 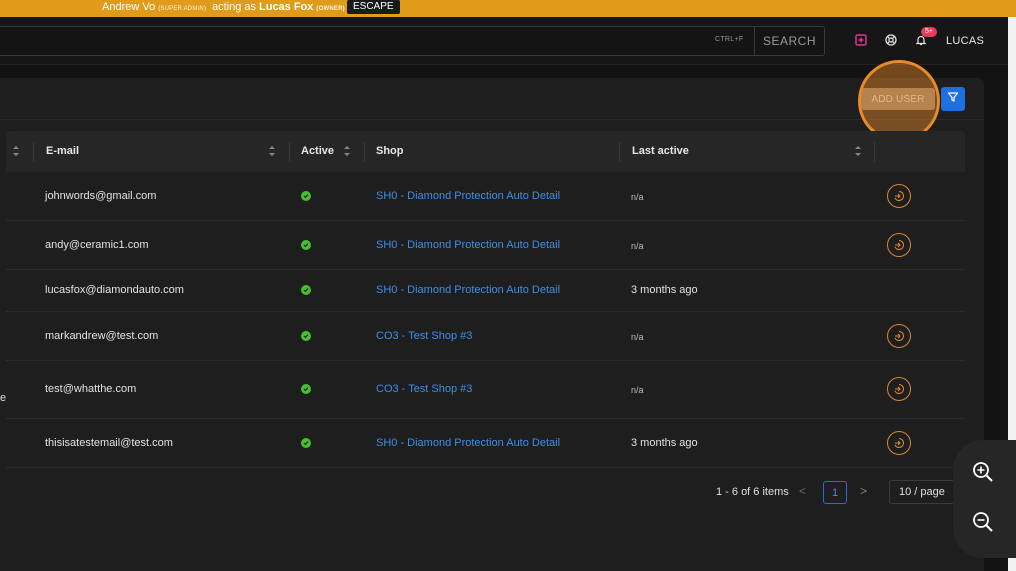 What do you see at coordinates (922, 492) in the screenshot?
I see `page-size-select: 10 / page` at bounding box center [922, 492].